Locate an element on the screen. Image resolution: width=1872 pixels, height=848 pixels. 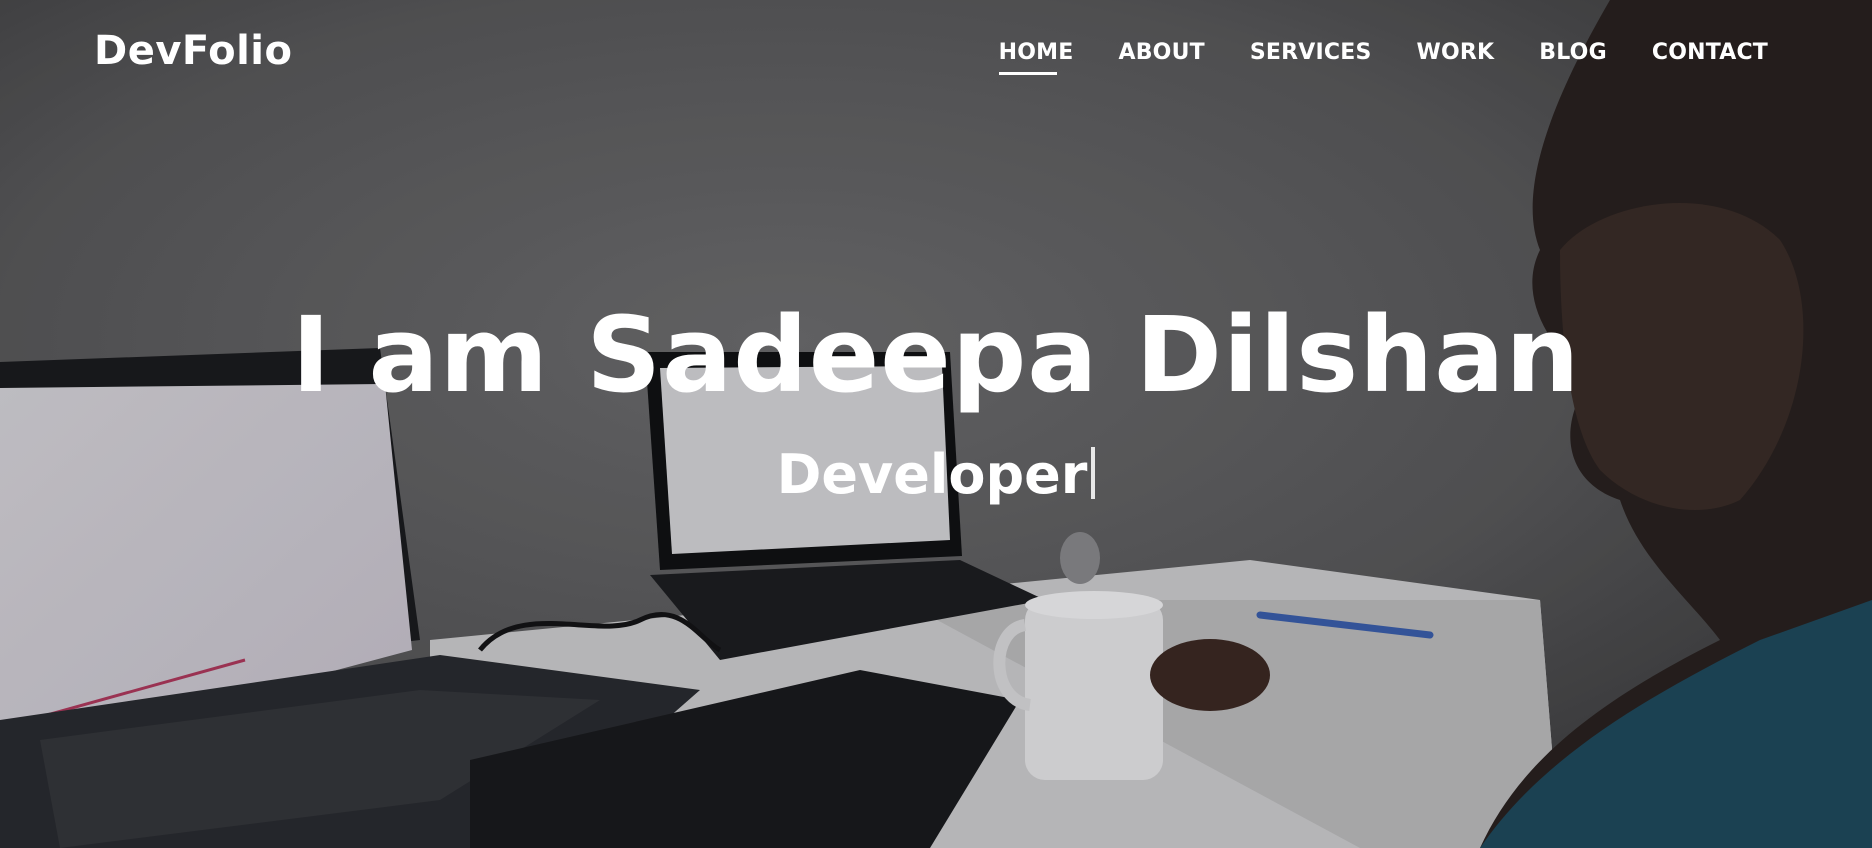
nav-item-work: WORK is located at coordinates (1456, 57).